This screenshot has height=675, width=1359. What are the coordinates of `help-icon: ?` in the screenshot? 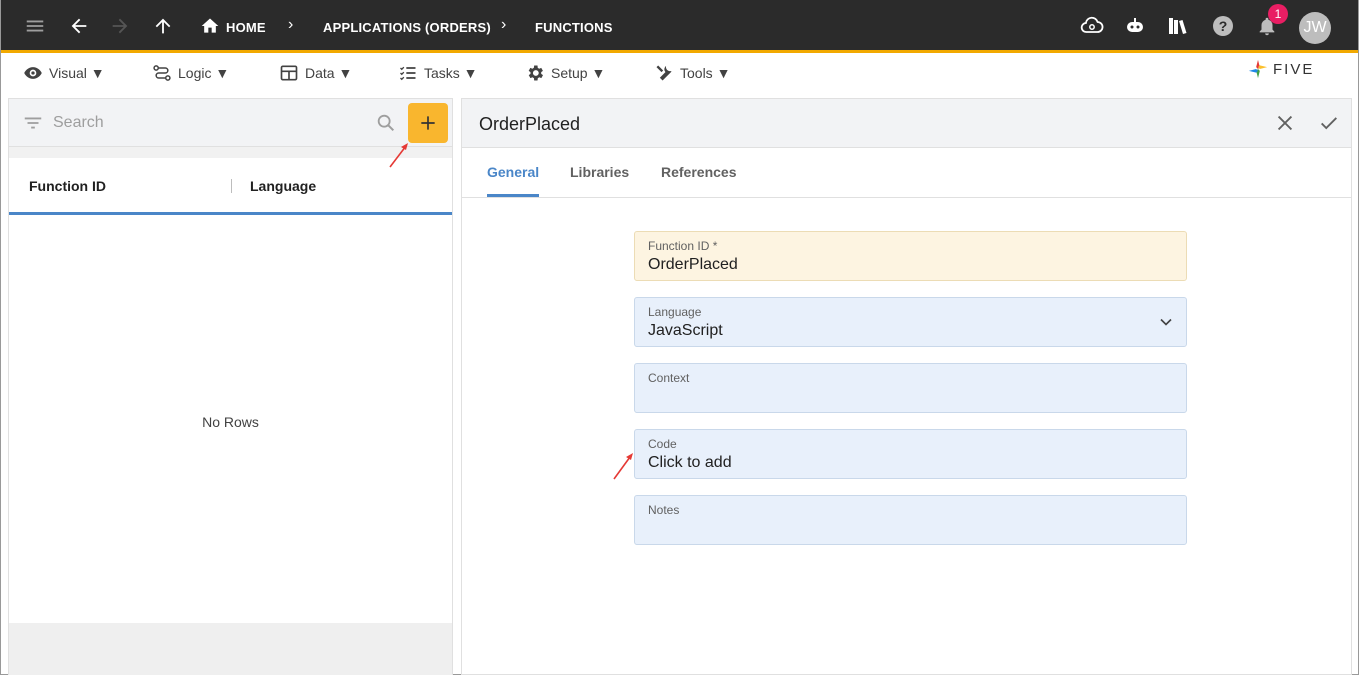 It's located at (1223, 26).